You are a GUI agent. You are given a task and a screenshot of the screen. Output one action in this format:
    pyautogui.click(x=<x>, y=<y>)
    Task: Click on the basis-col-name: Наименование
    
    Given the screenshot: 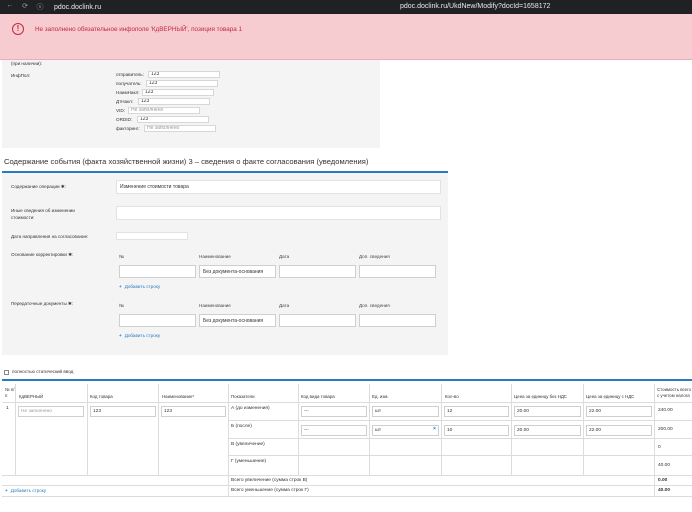 What is the action you would take?
    pyautogui.click(x=215, y=256)
    